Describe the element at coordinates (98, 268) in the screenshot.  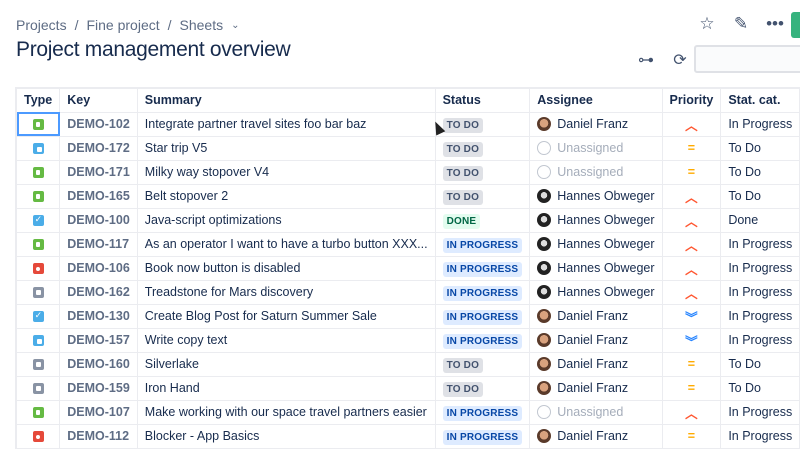
I see `key-cell: DEMO-106` at that location.